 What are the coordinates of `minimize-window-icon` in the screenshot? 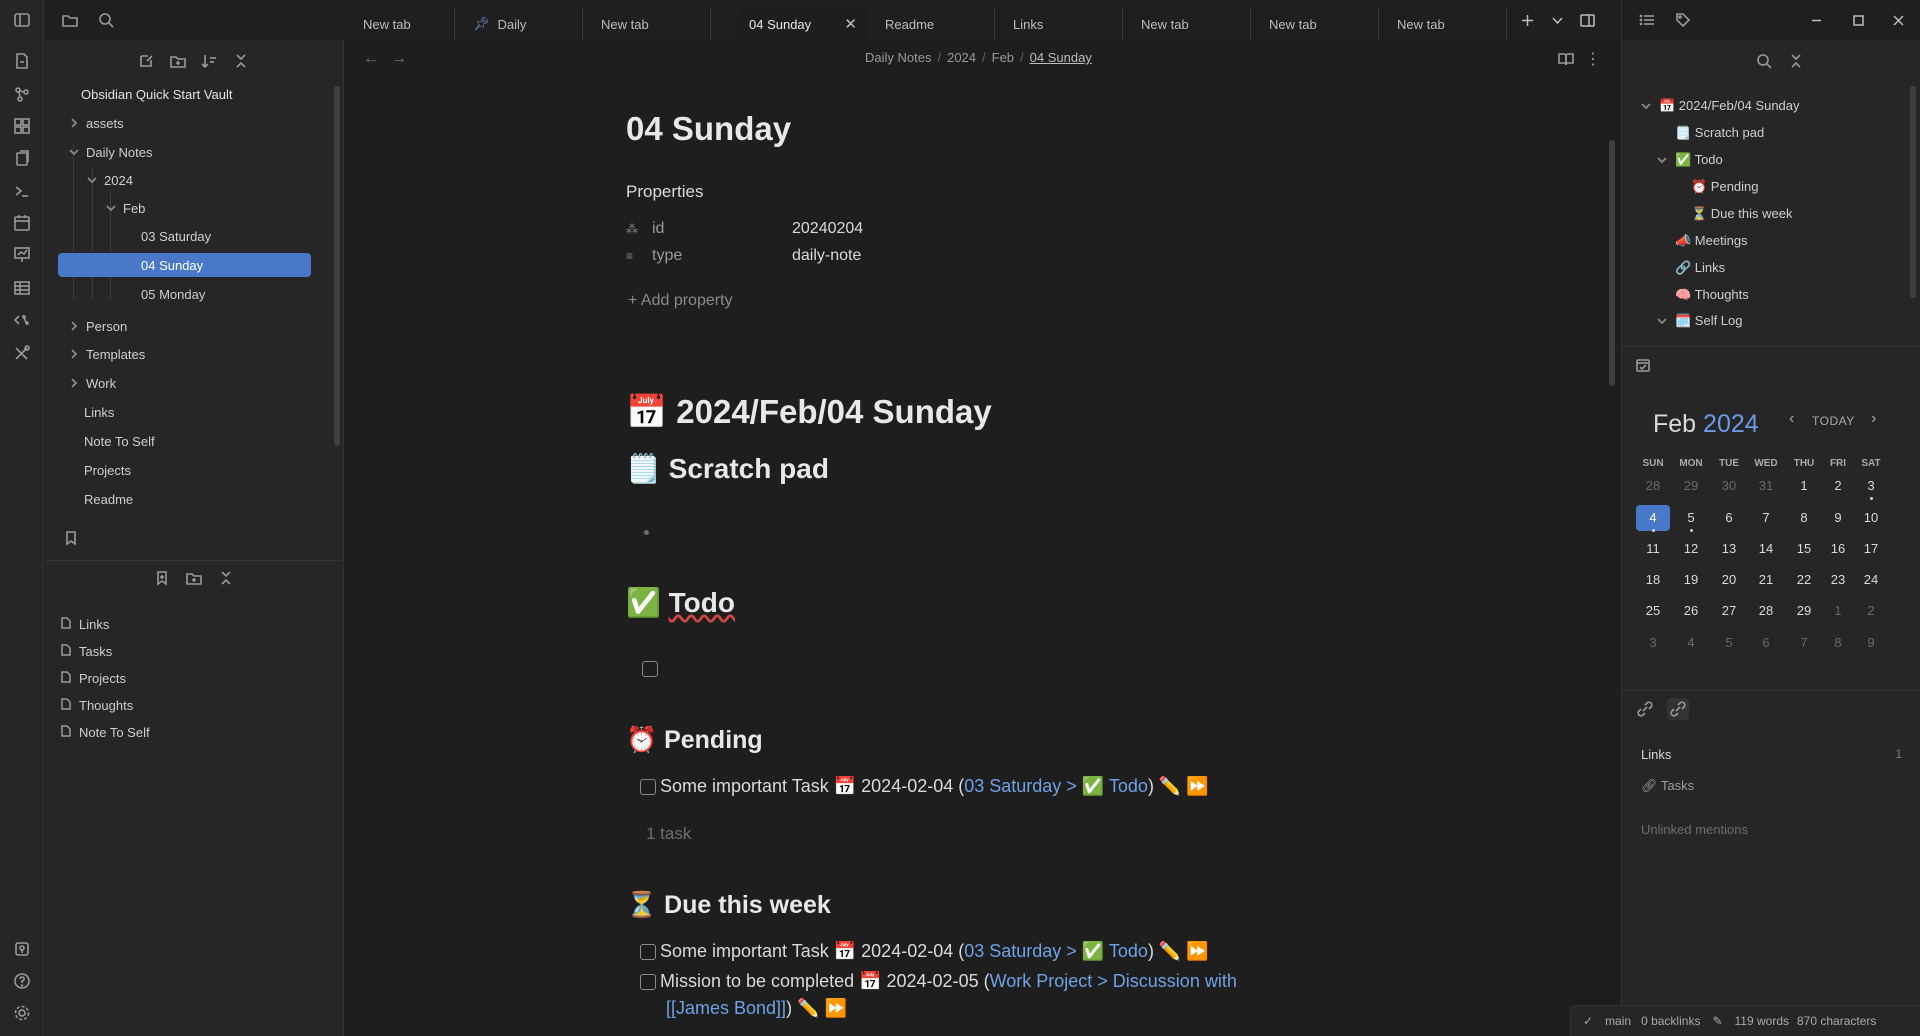 It's located at (1816, 20).